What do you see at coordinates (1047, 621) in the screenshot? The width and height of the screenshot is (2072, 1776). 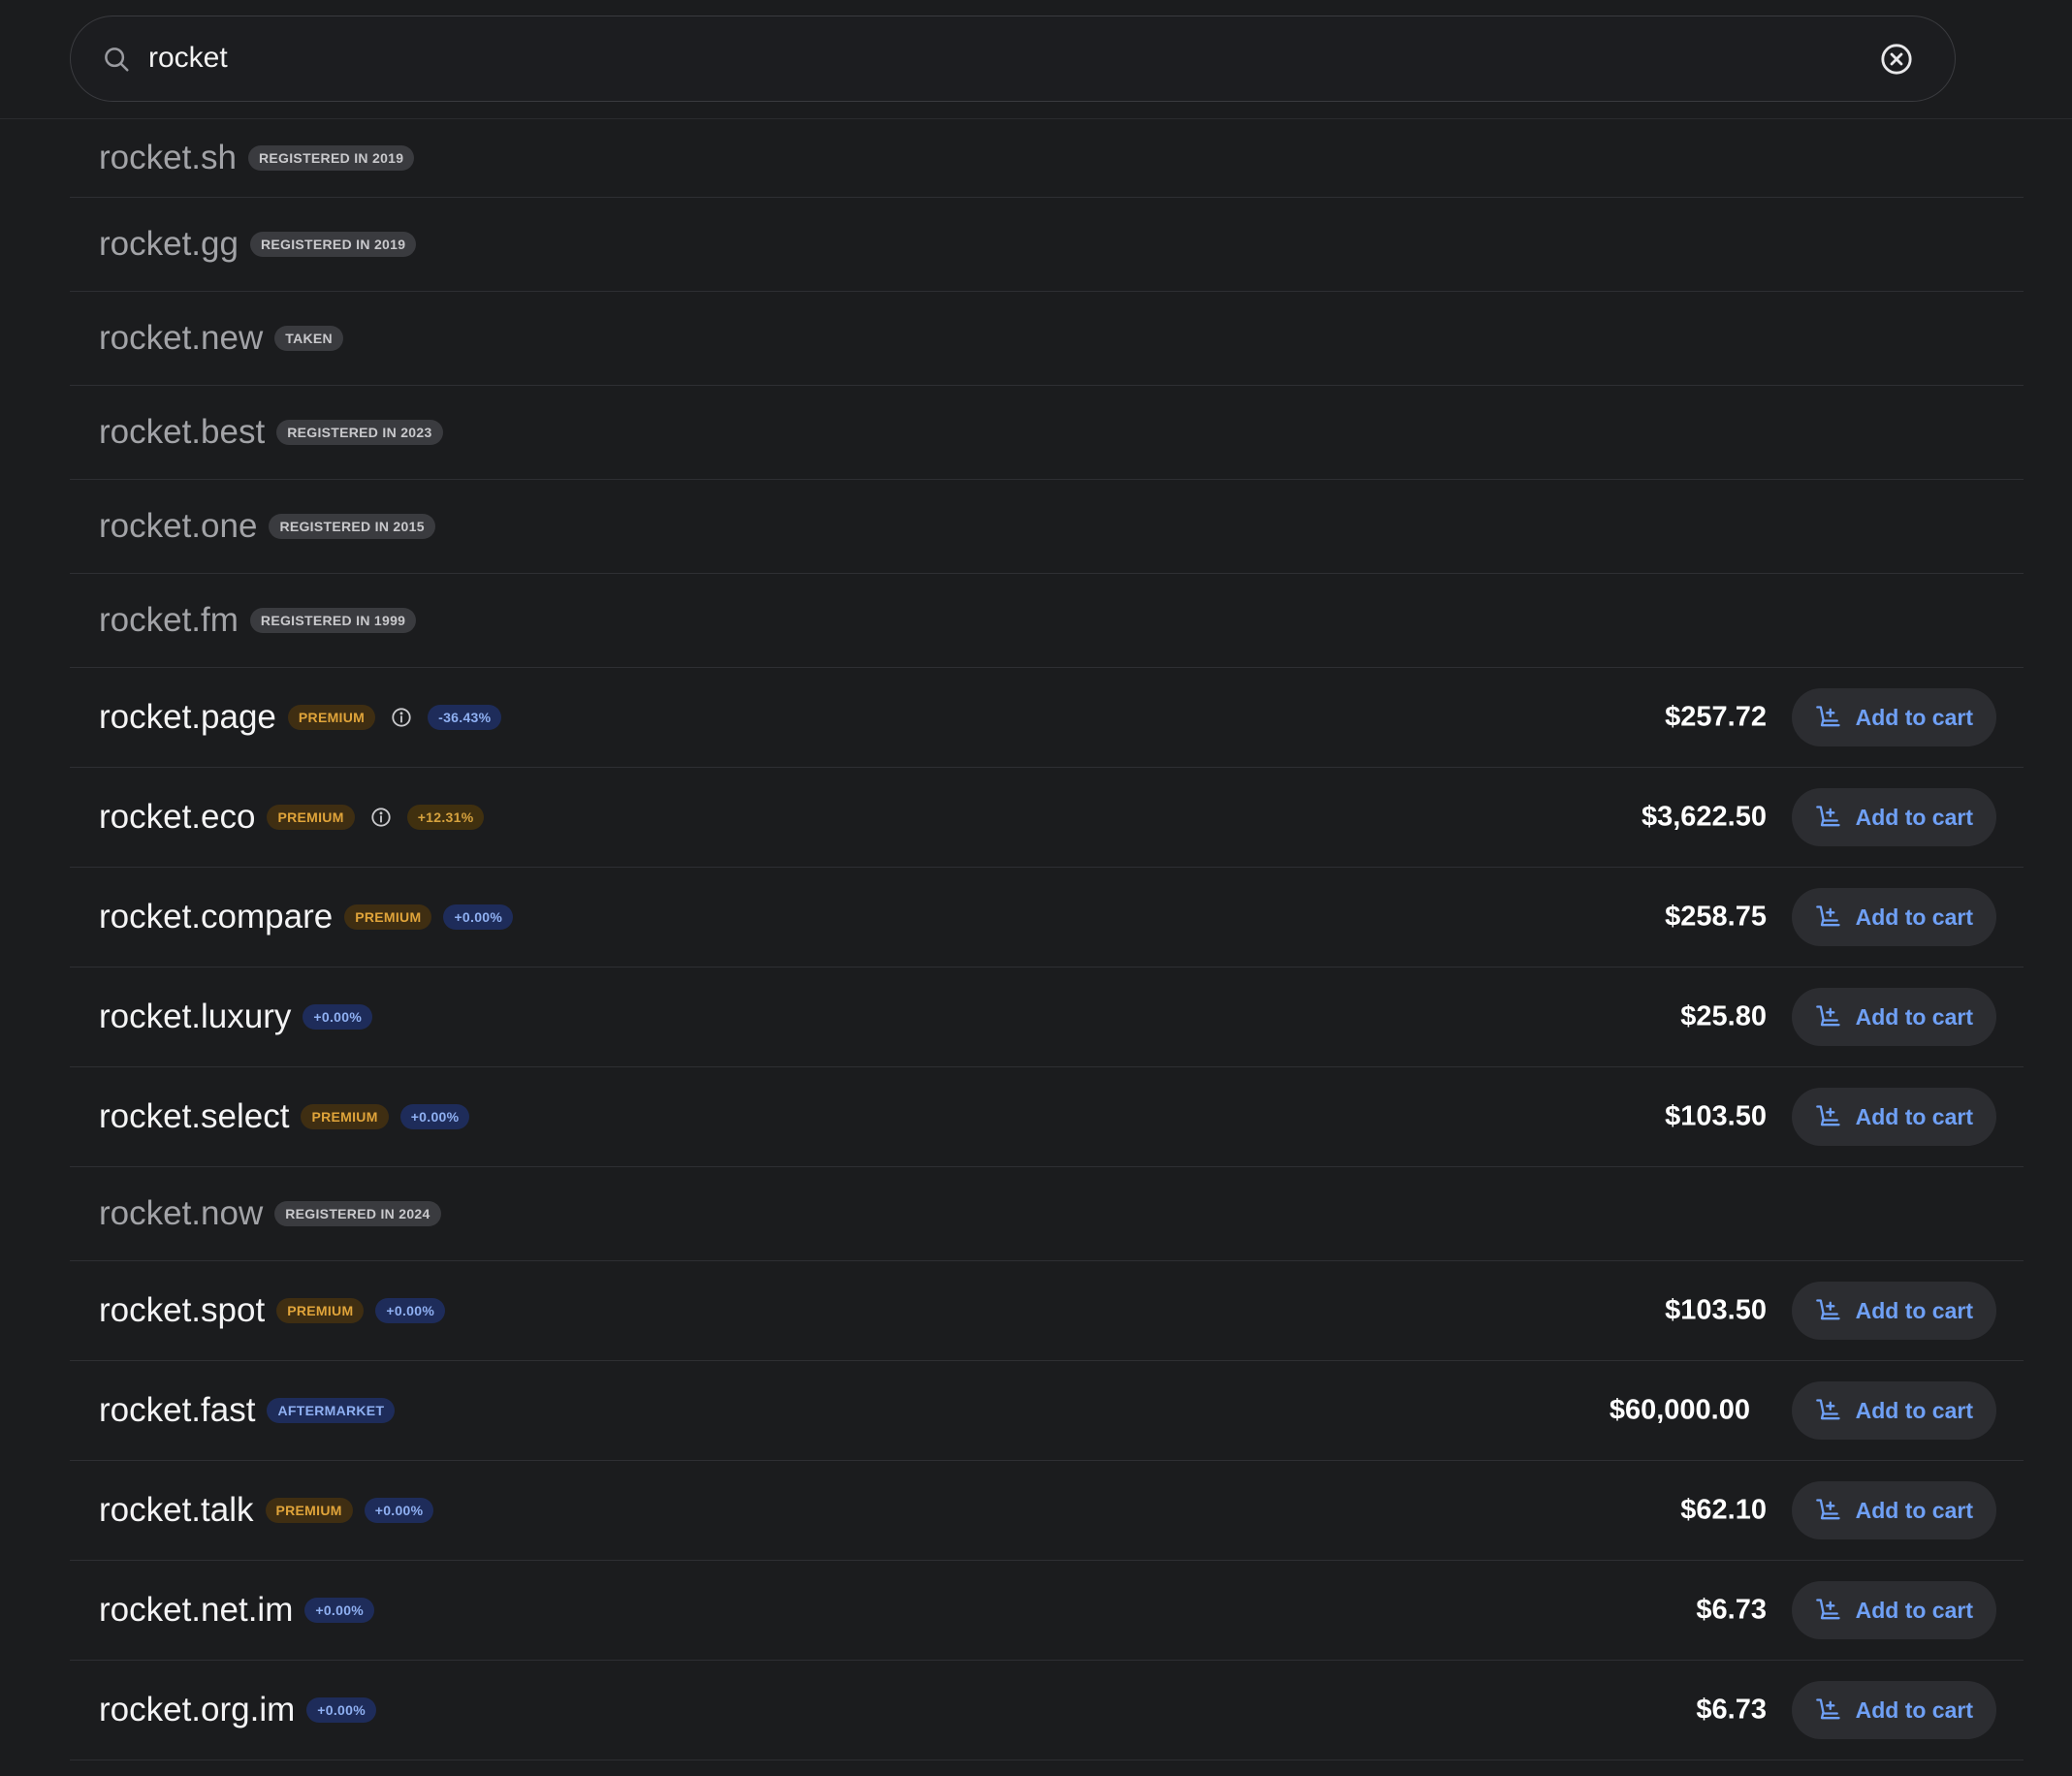 I see `domain-row: rocket.fm REGISTERED IN 1999` at bounding box center [1047, 621].